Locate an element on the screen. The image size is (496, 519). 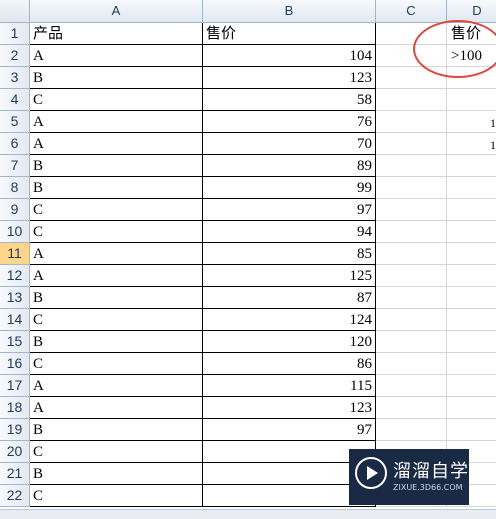
cell-b: 70 is located at coordinates (289, 144).